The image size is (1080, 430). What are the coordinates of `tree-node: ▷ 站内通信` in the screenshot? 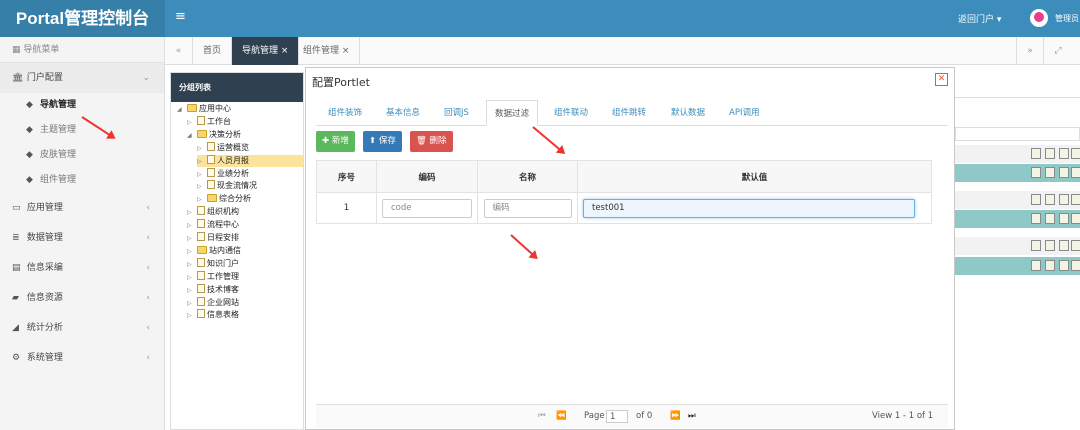 It's located at (214, 251).